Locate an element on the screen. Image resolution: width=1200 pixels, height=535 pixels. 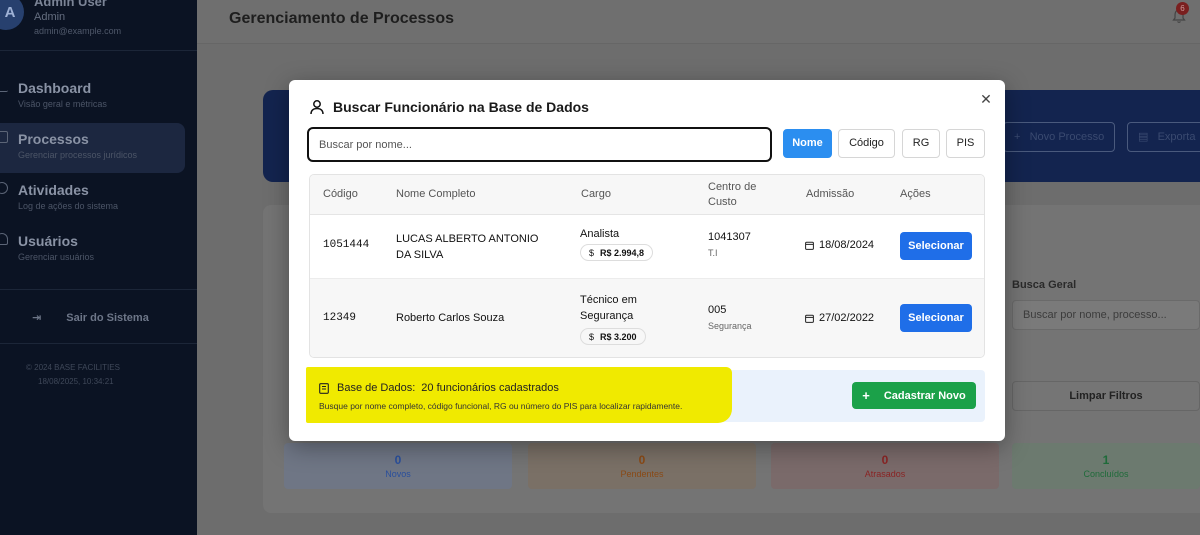
filter-pis-button: PIS is located at coordinates (965, 143).